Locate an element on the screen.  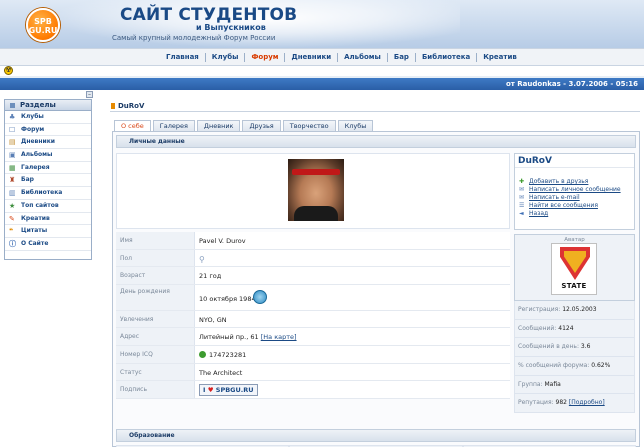
avatar-box: Аватар STATE is located at coordinates (574, 267).